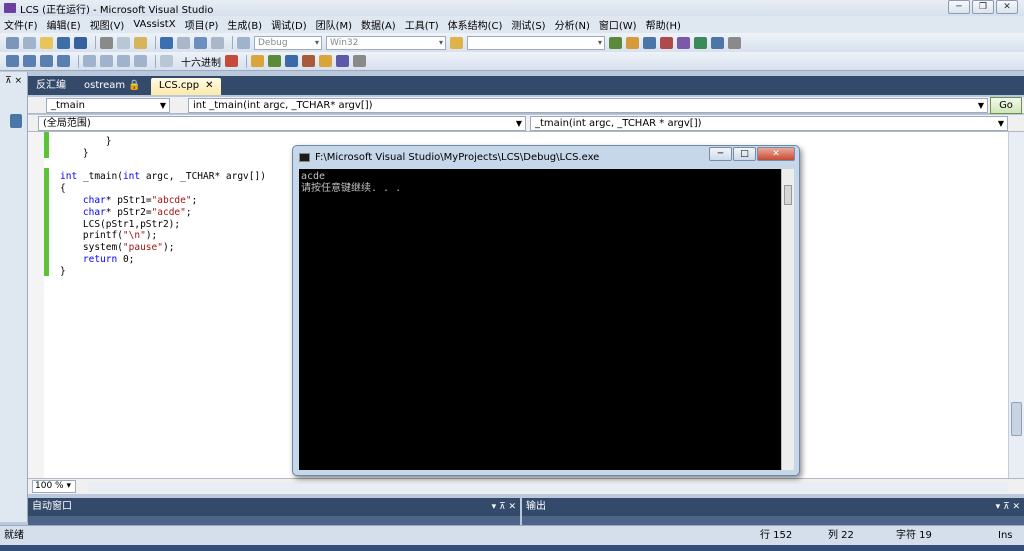  I want to click on tab-label: 反汇编, so click(51, 85).